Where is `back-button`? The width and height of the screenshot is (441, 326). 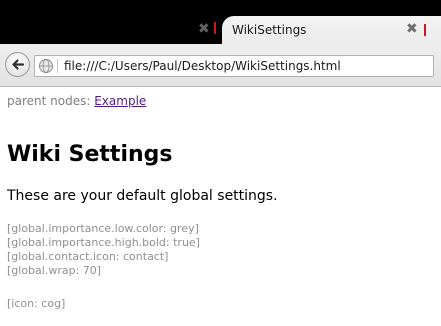
back-button is located at coordinates (17, 64).